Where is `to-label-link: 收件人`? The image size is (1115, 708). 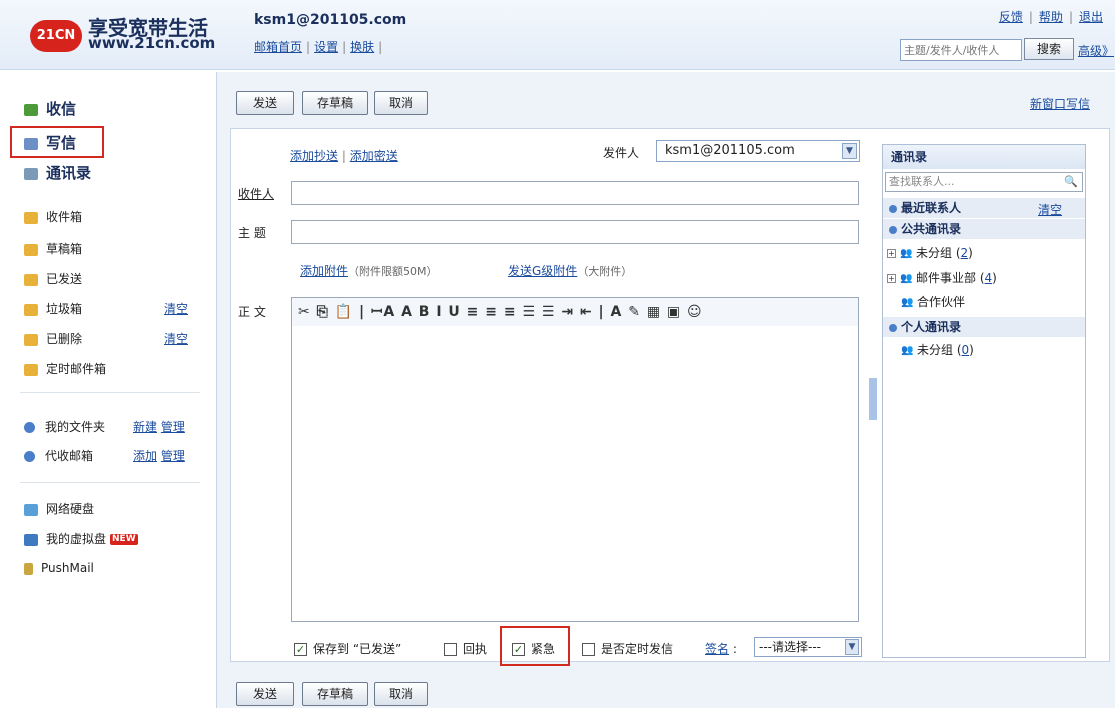
to-label-link: 收件人 is located at coordinates (256, 193).